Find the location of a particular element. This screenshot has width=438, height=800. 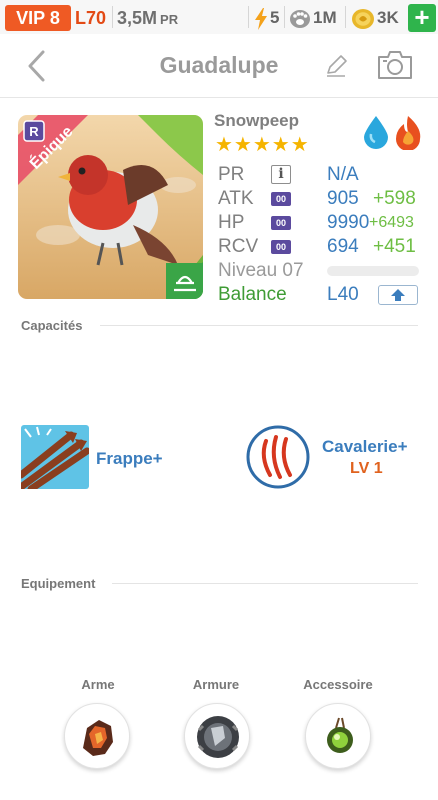

stat-row-hp: HP 00 9990 +6493 is located at coordinates (320, 223).